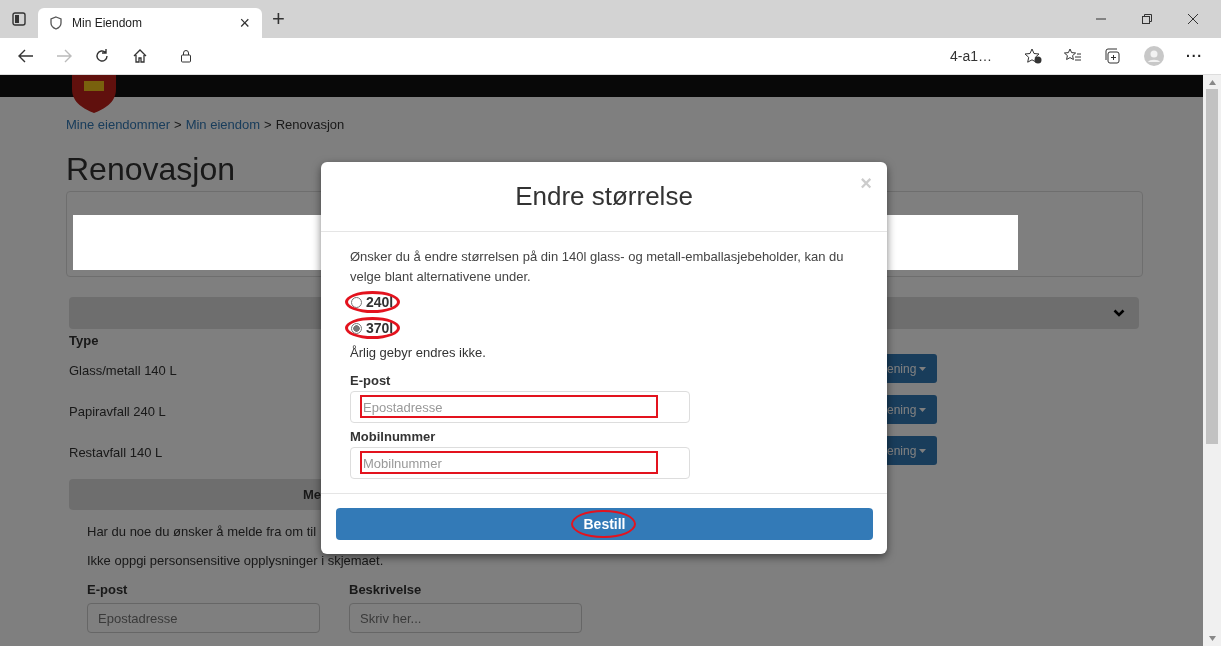 This screenshot has width=1221, height=646. What do you see at coordinates (1147, 19) in the screenshot?
I see `restore-icon` at bounding box center [1147, 19].